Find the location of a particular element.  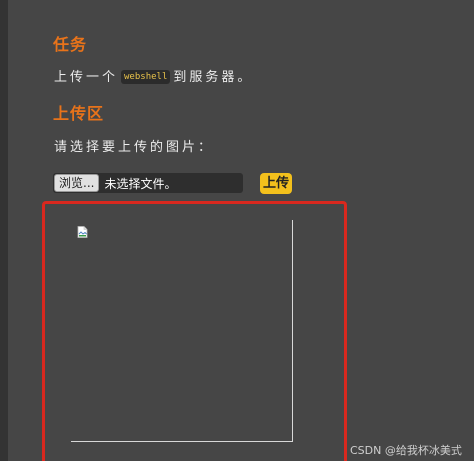

task-heading: 任务 is located at coordinates (70, 44).